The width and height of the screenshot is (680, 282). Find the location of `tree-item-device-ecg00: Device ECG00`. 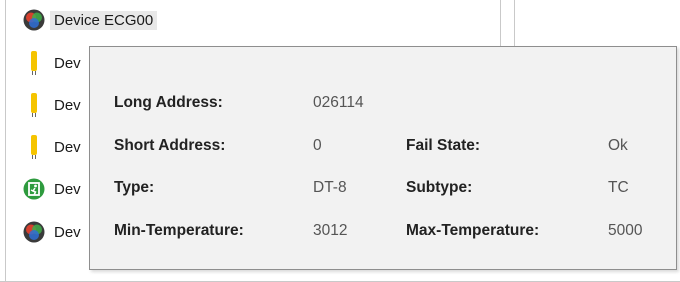

tree-item-device-ecg00: Device ECG00 is located at coordinates (90, 20).